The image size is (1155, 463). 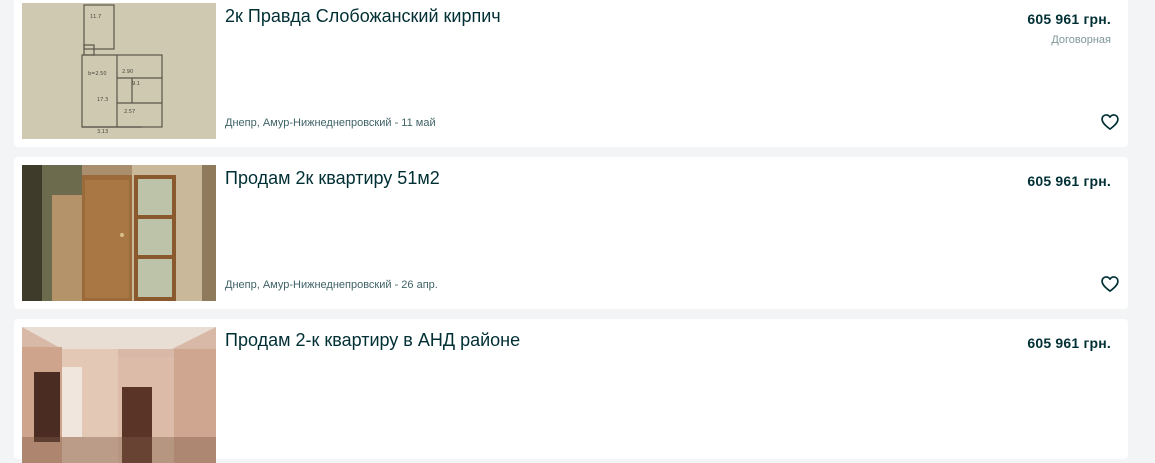 I want to click on svg-text: 2.90, so click(x=127, y=72).